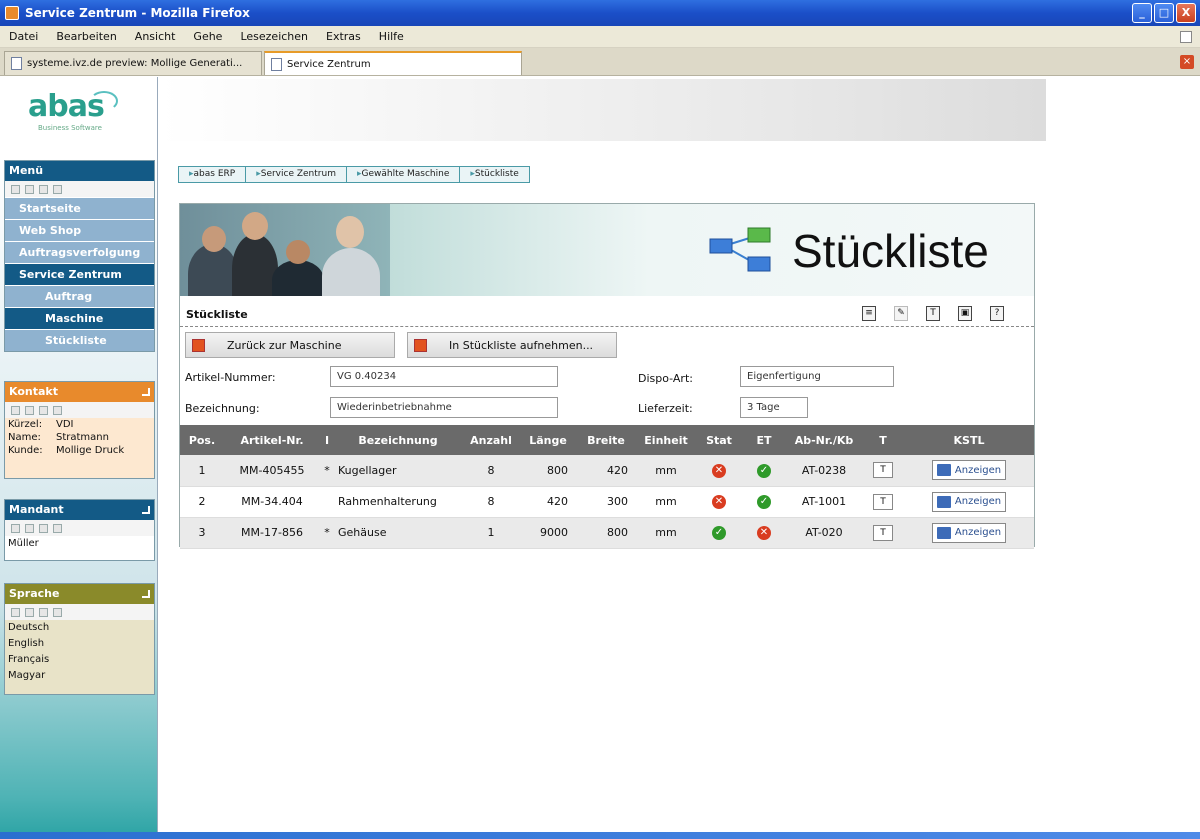 This screenshot has width=1200, height=839. Describe the element at coordinates (398, 502) in the screenshot. I see `cell-name: Rahmenhalterung` at that location.